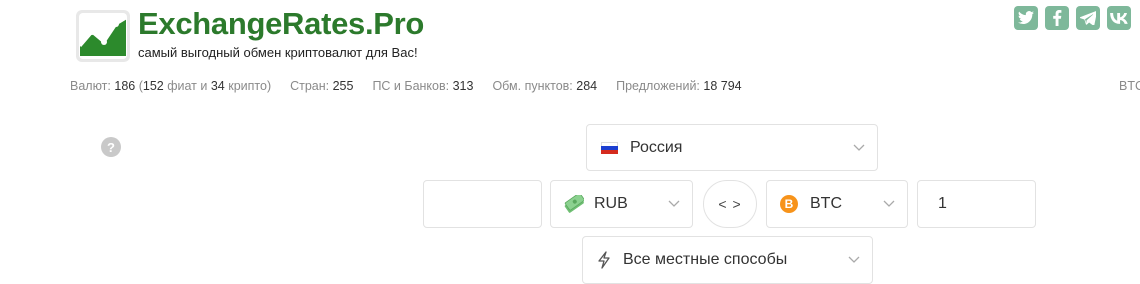 This screenshot has width=1140, height=284. Describe the element at coordinates (310, 86) in the screenshot. I see `countries-label: Стран:` at that location.